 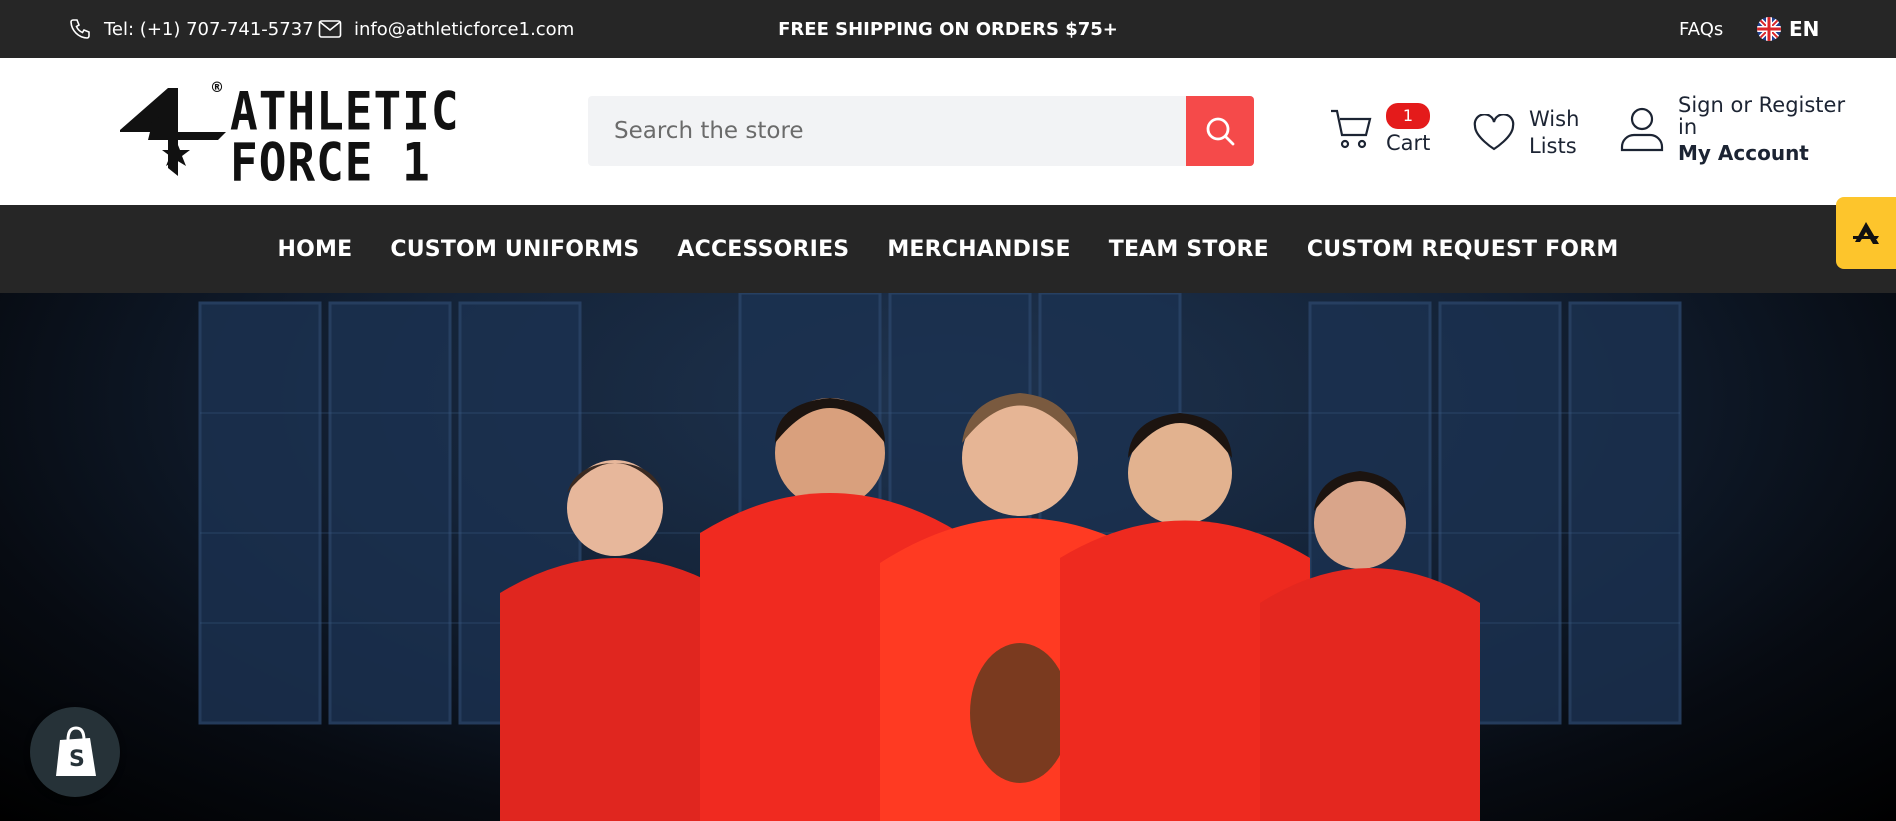 What do you see at coordinates (1769, 29) in the screenshot?
I see `uk-flag-icon` at bounding box center [1769, 29].